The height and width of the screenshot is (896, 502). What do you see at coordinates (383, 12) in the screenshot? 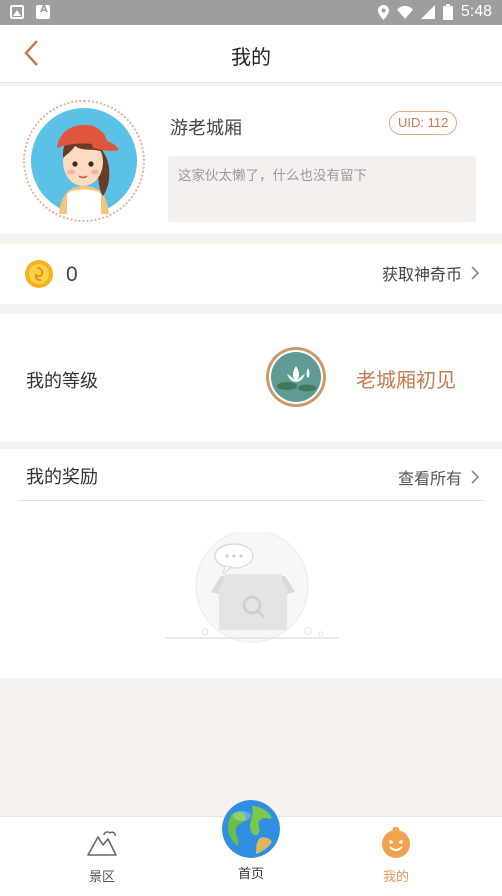
I see `location-icon` at bounding box center [383, 12].